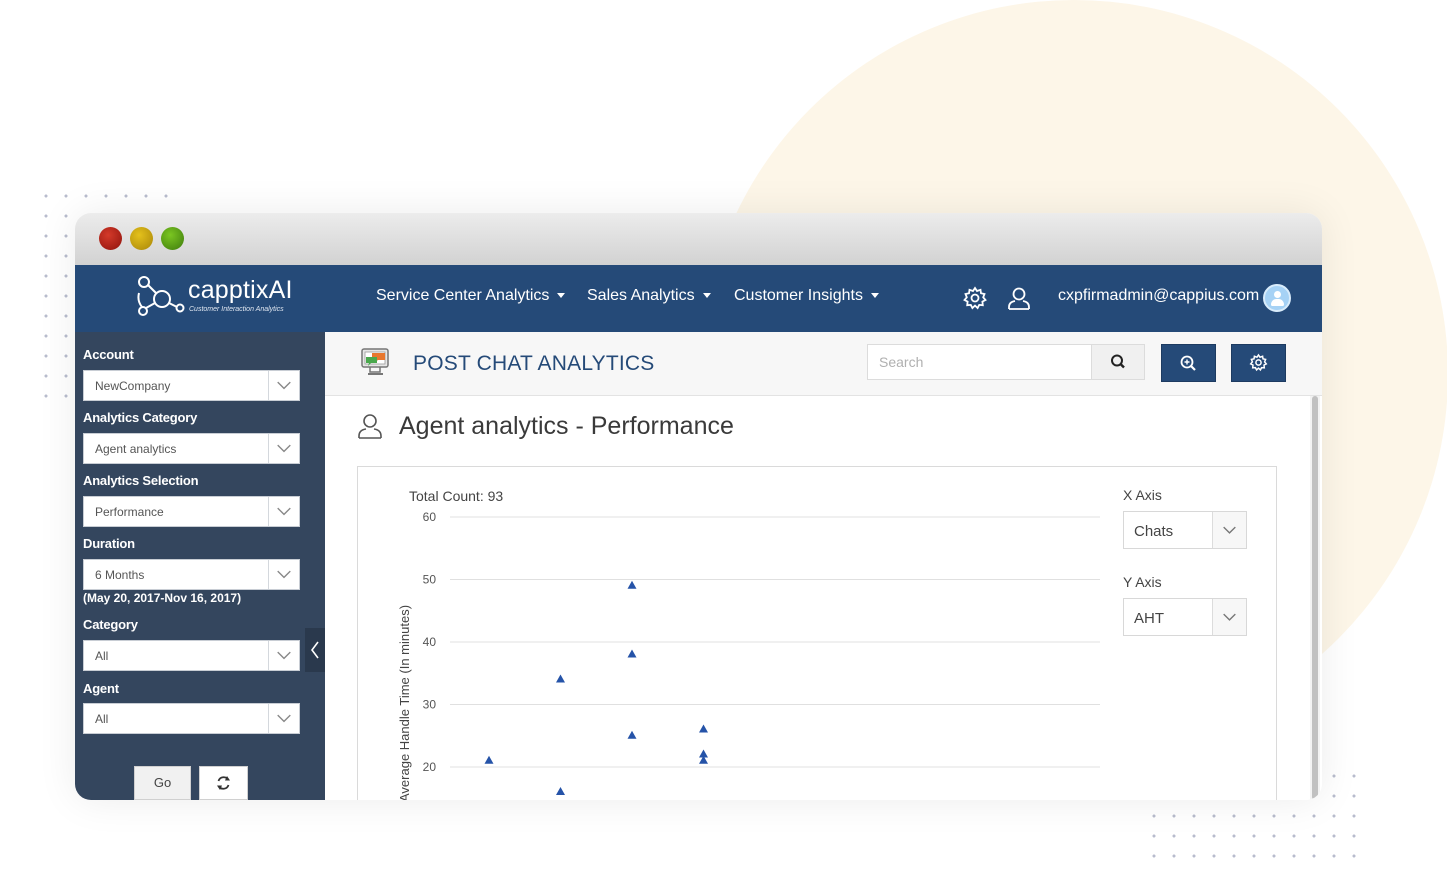 The width and height of the screenshot is (1447, 877). Describe the element at coordinates (1185, 617) in the screenshot. I see `y-axis-select: AHT` at that location.